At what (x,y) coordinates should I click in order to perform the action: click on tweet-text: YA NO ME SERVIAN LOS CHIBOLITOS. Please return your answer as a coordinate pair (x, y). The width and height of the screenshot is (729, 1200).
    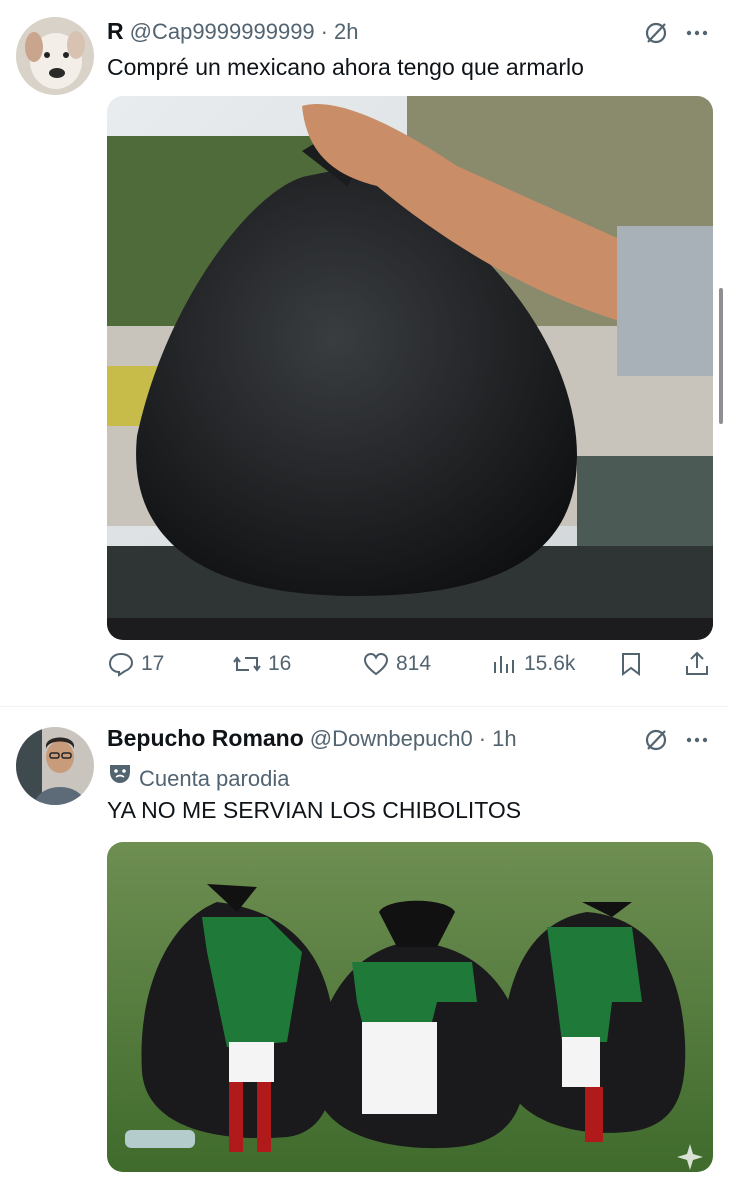
    Looking at the image, I should click on (314, 810).